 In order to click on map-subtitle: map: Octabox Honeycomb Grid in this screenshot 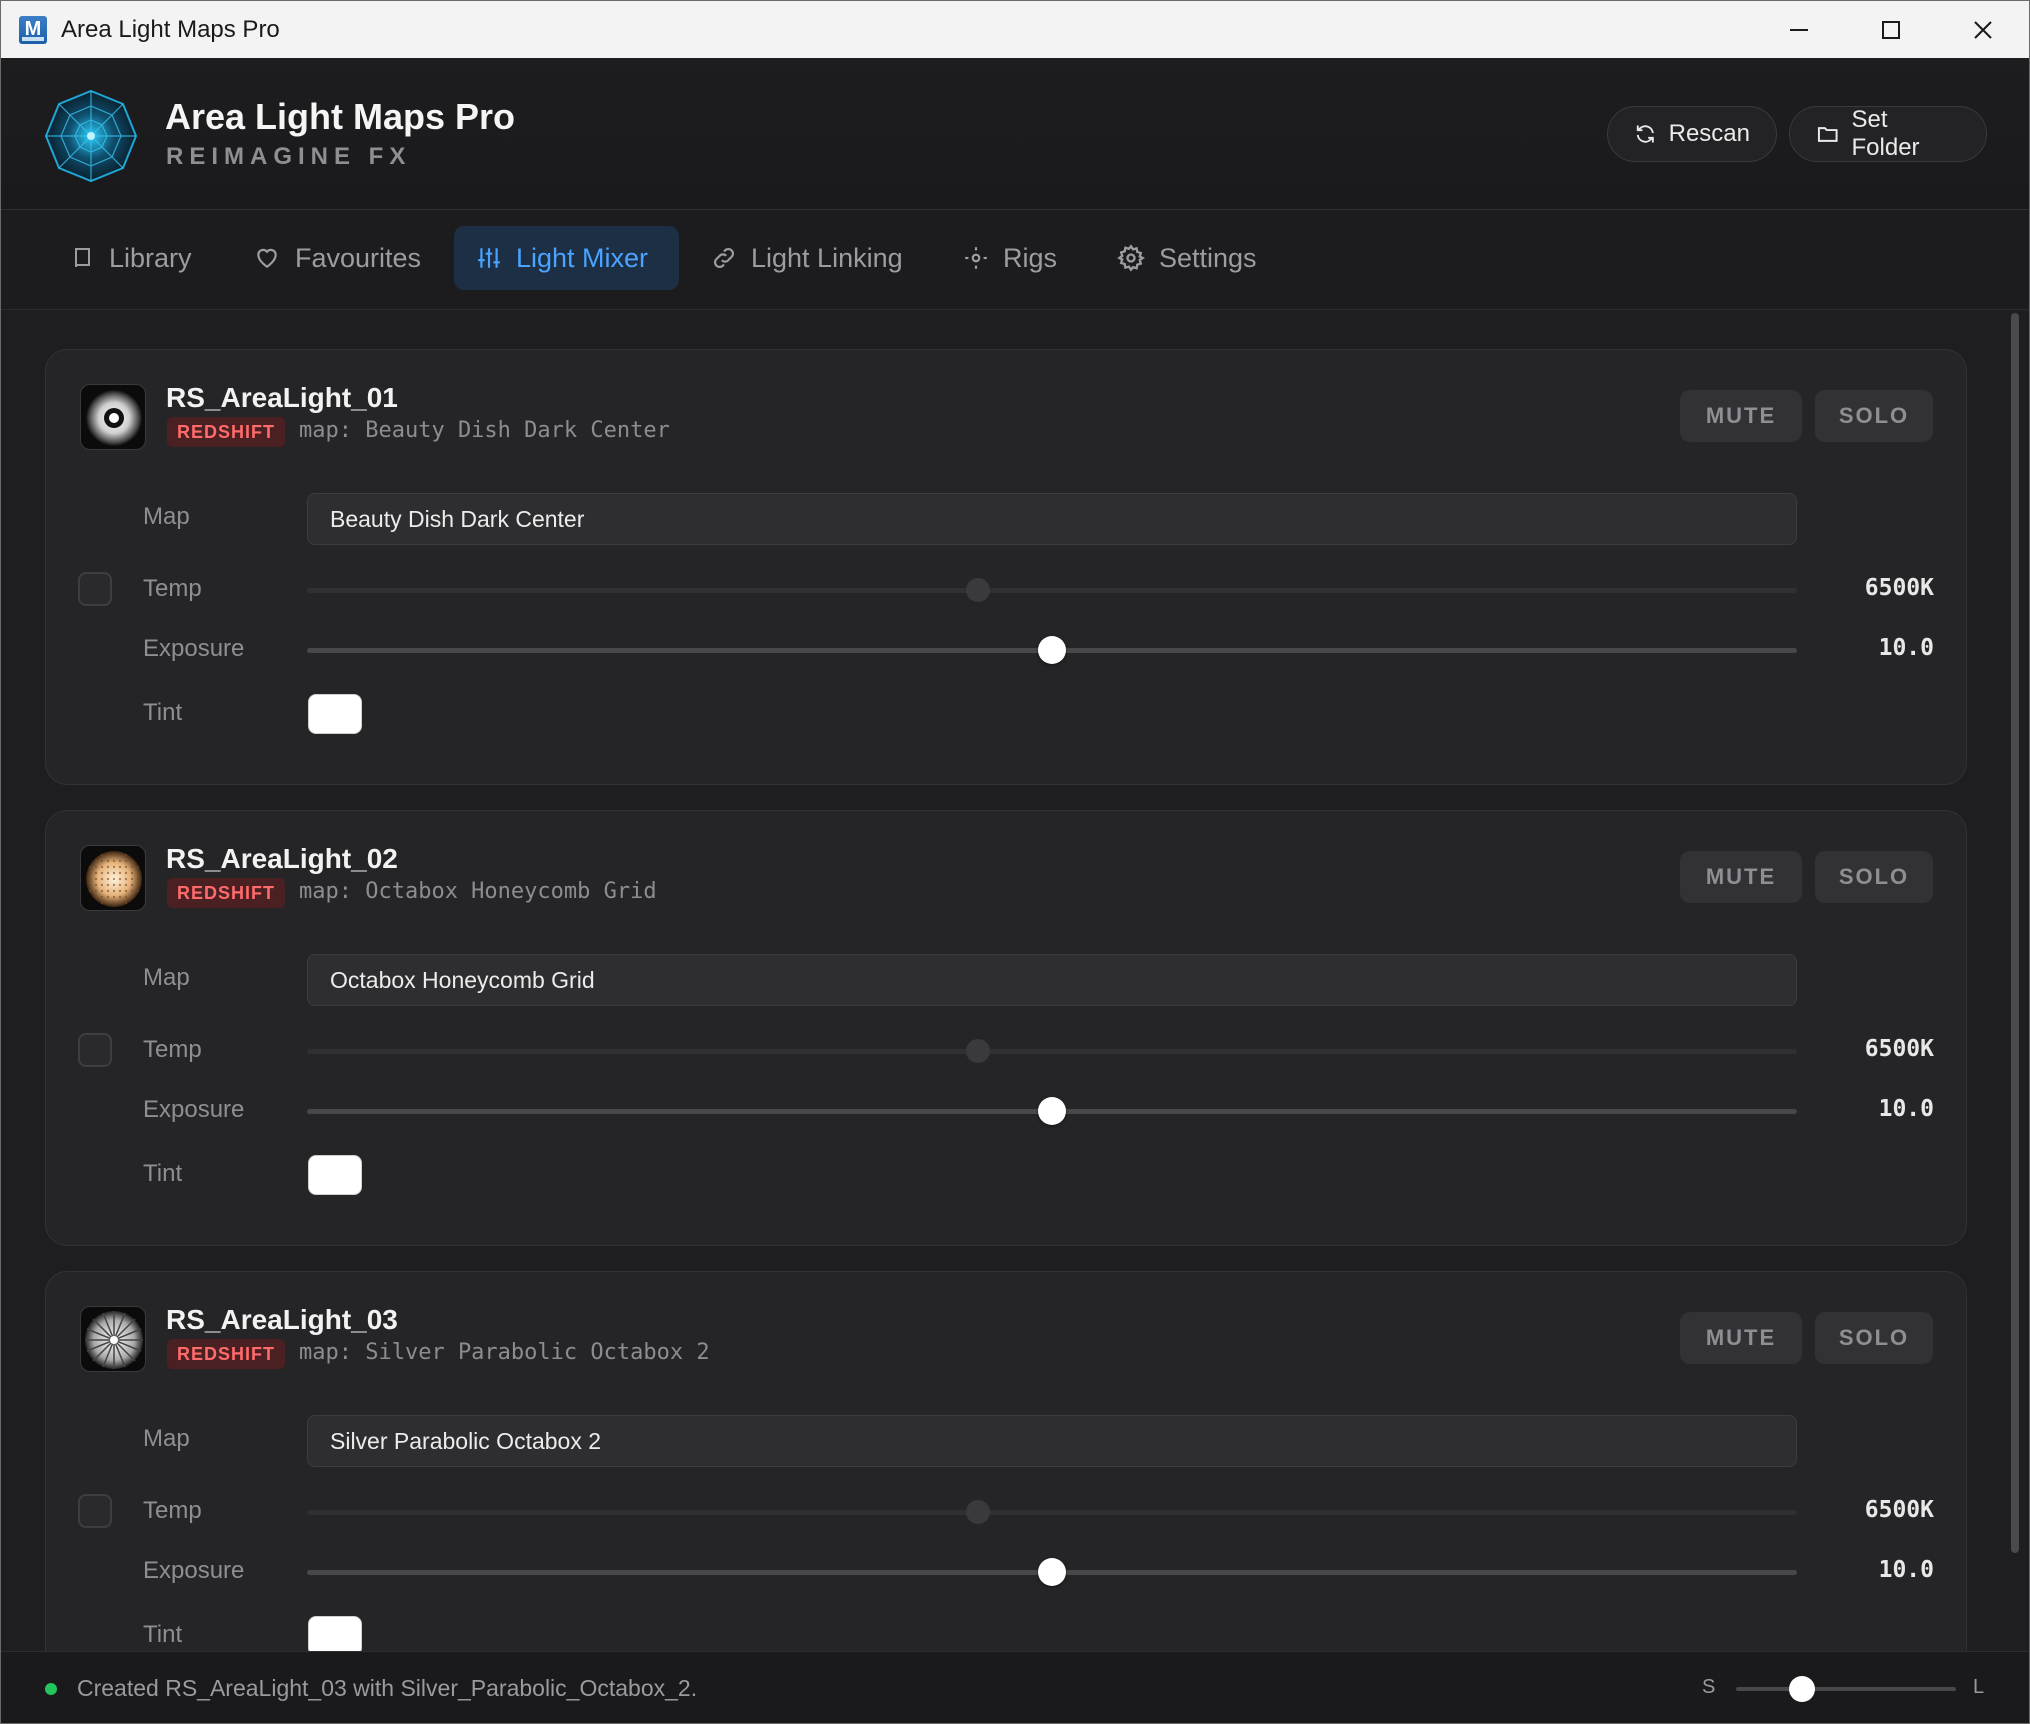, I will do `click(478, 891)`.